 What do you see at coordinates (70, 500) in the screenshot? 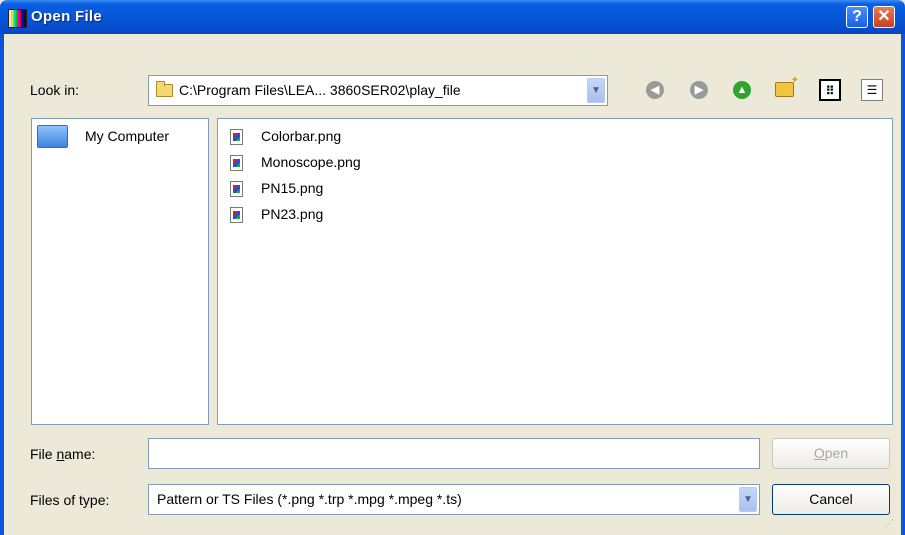
I see `files-of-type-label: Files of type:` at bounding box center [70, 500].